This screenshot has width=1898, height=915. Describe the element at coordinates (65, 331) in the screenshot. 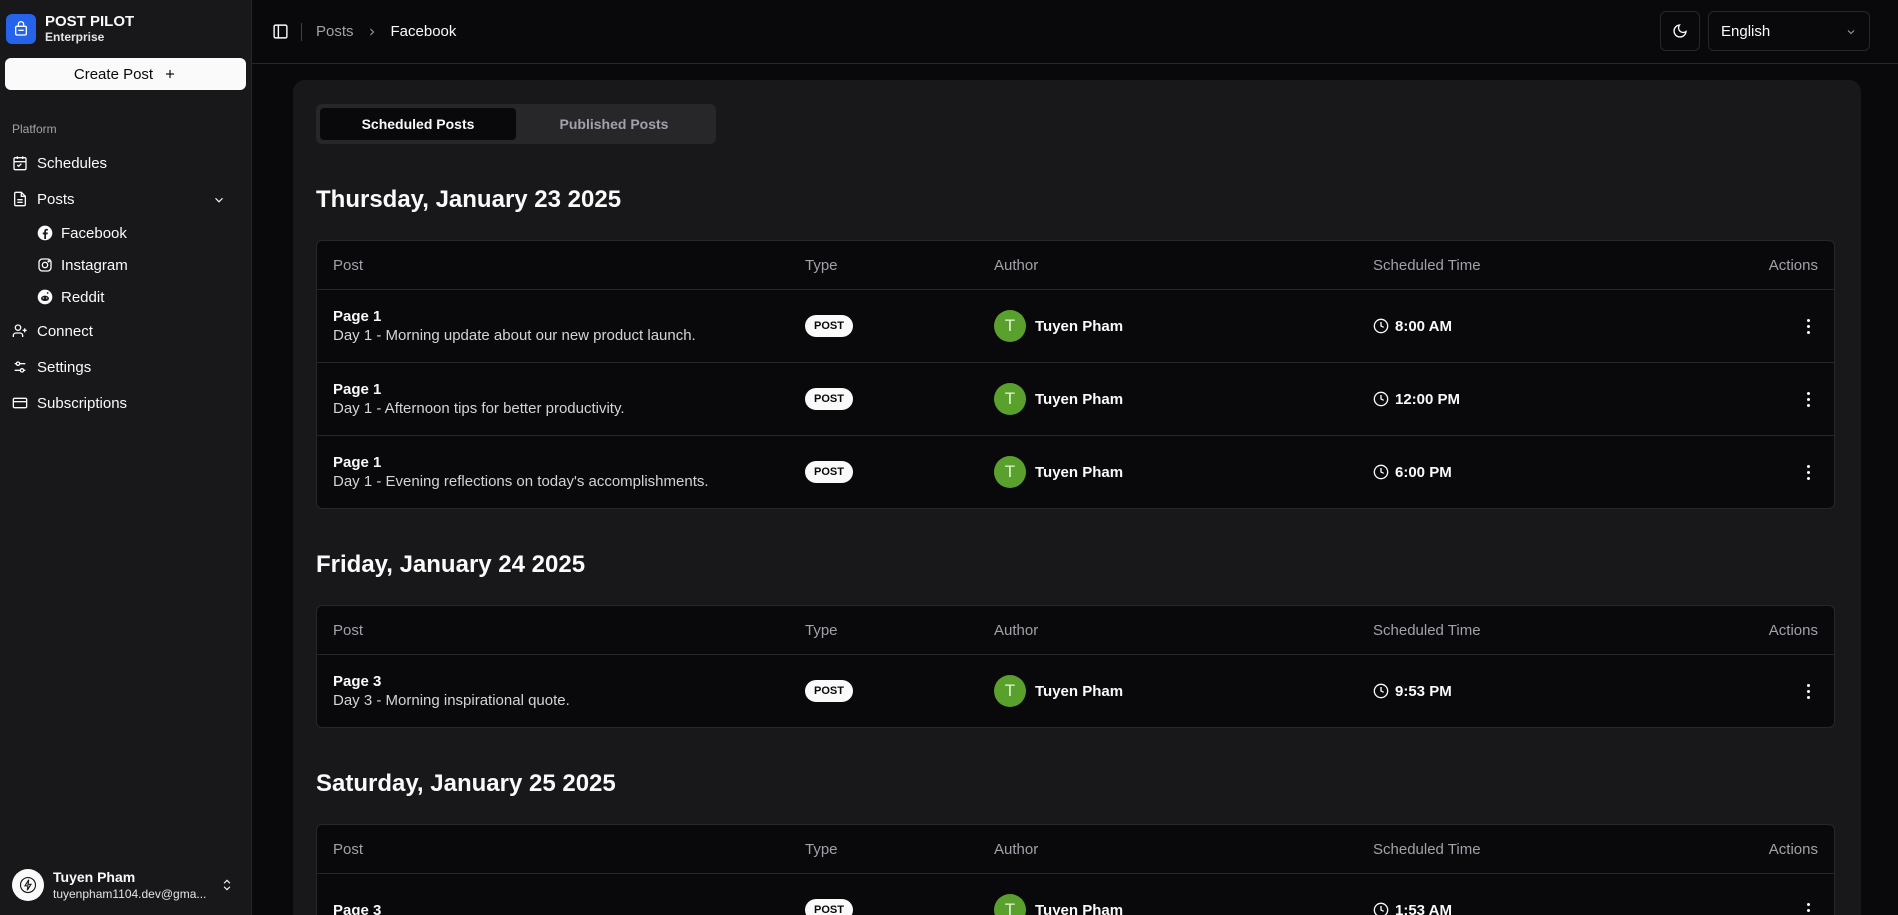

I see `sidebar-item-label: Connect` at that location.